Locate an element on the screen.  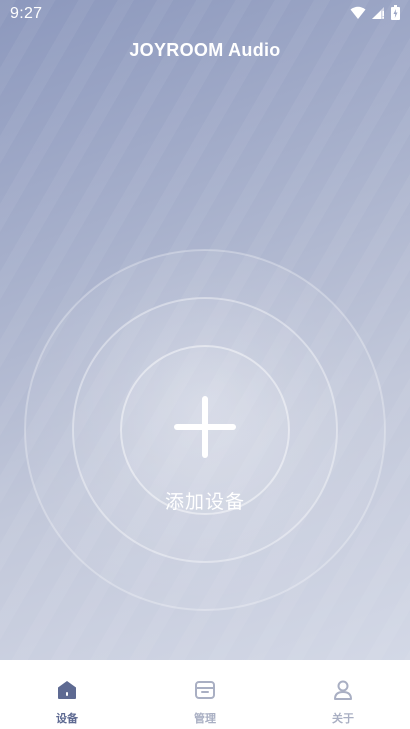
bottom-tab-bar: 设备 管理 关于 is located at coordinates (205, 694).